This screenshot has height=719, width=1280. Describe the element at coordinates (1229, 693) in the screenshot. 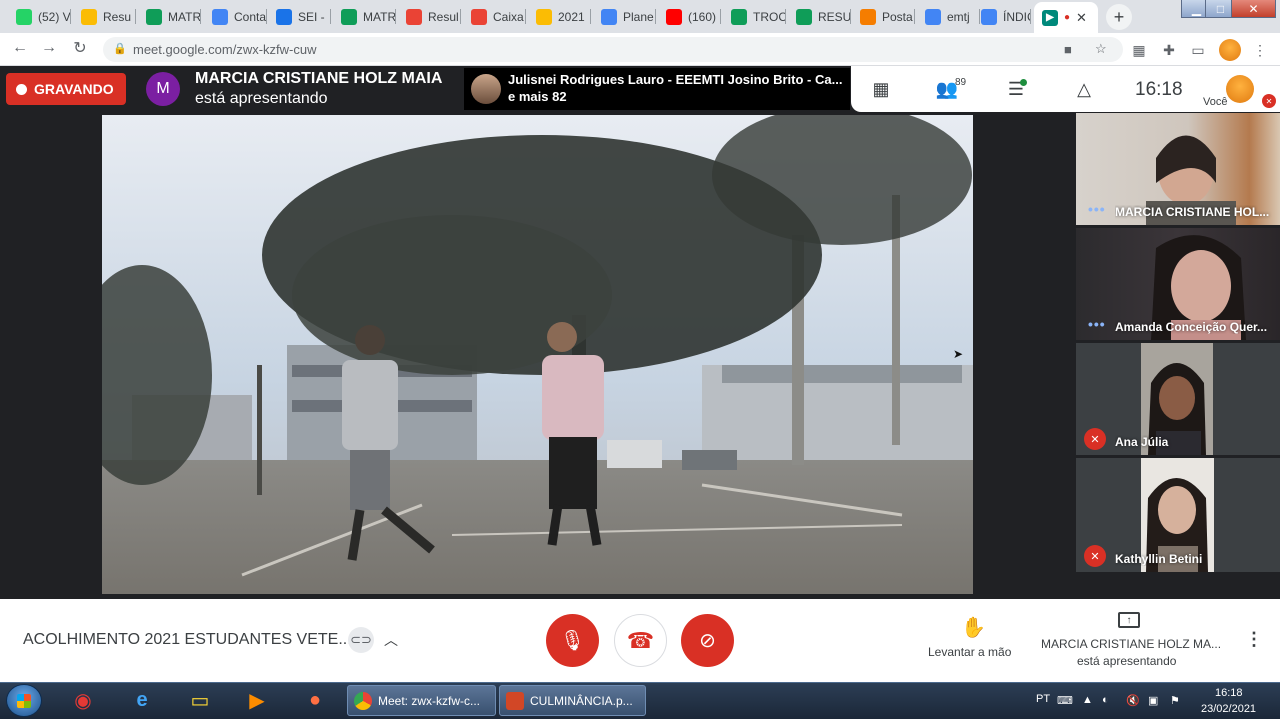

I see `system-time: 16:18` at that location.